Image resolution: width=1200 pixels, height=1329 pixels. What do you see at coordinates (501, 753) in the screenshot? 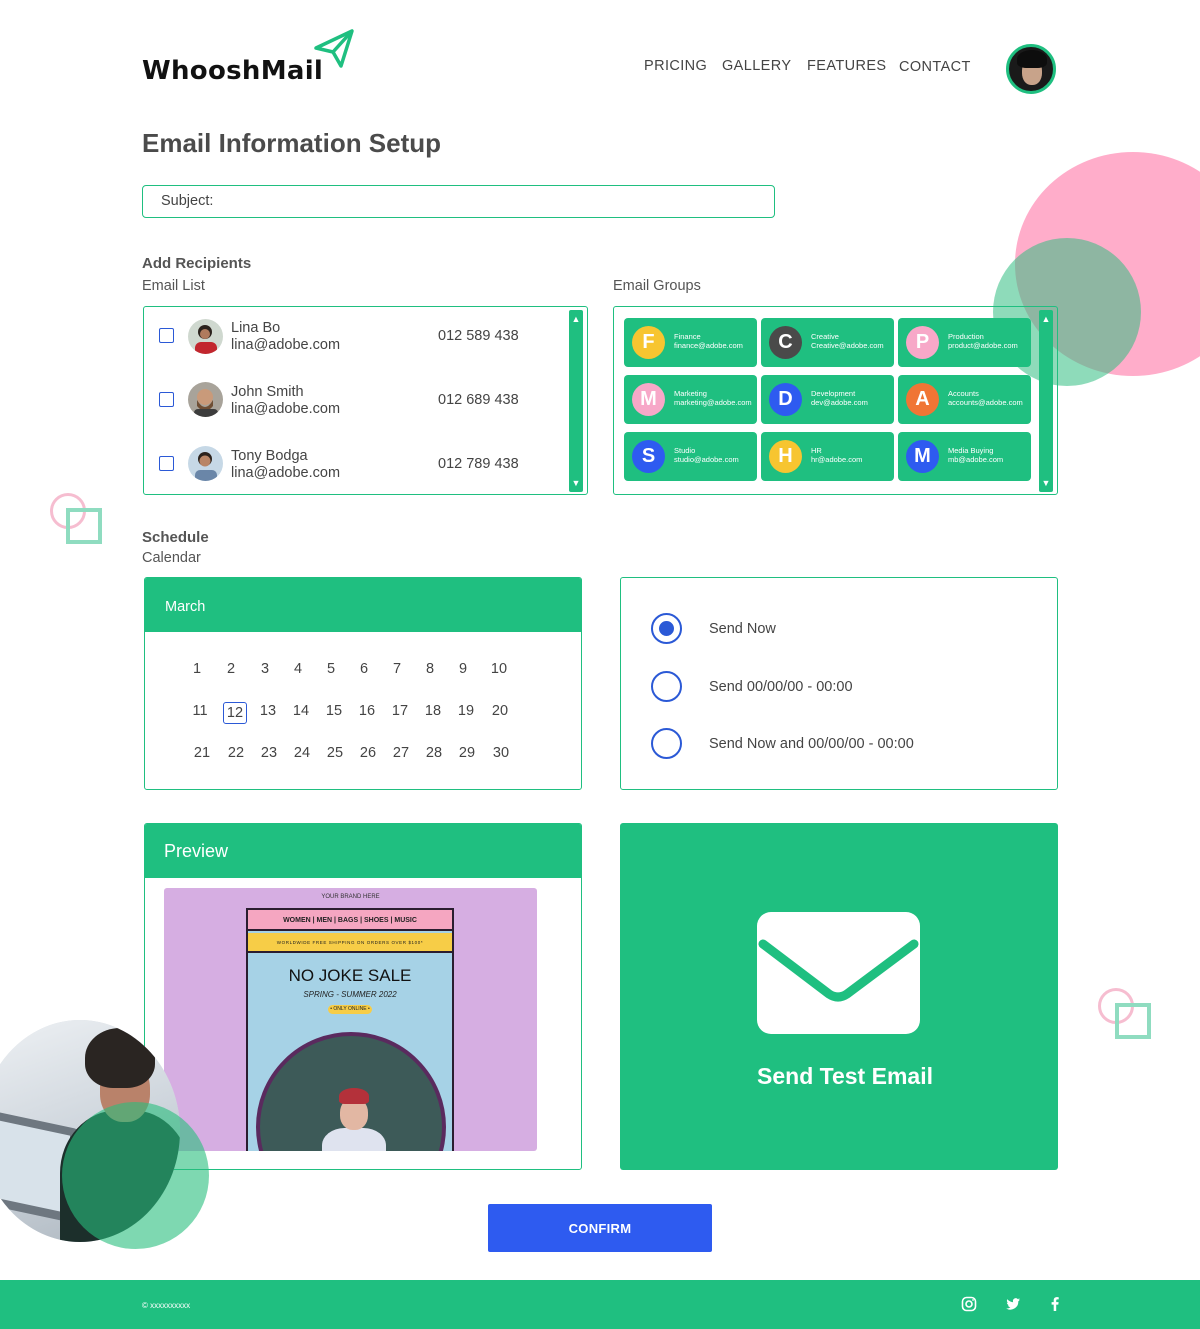
I see `calendar-day: 30` at bounding box center [501, 753].